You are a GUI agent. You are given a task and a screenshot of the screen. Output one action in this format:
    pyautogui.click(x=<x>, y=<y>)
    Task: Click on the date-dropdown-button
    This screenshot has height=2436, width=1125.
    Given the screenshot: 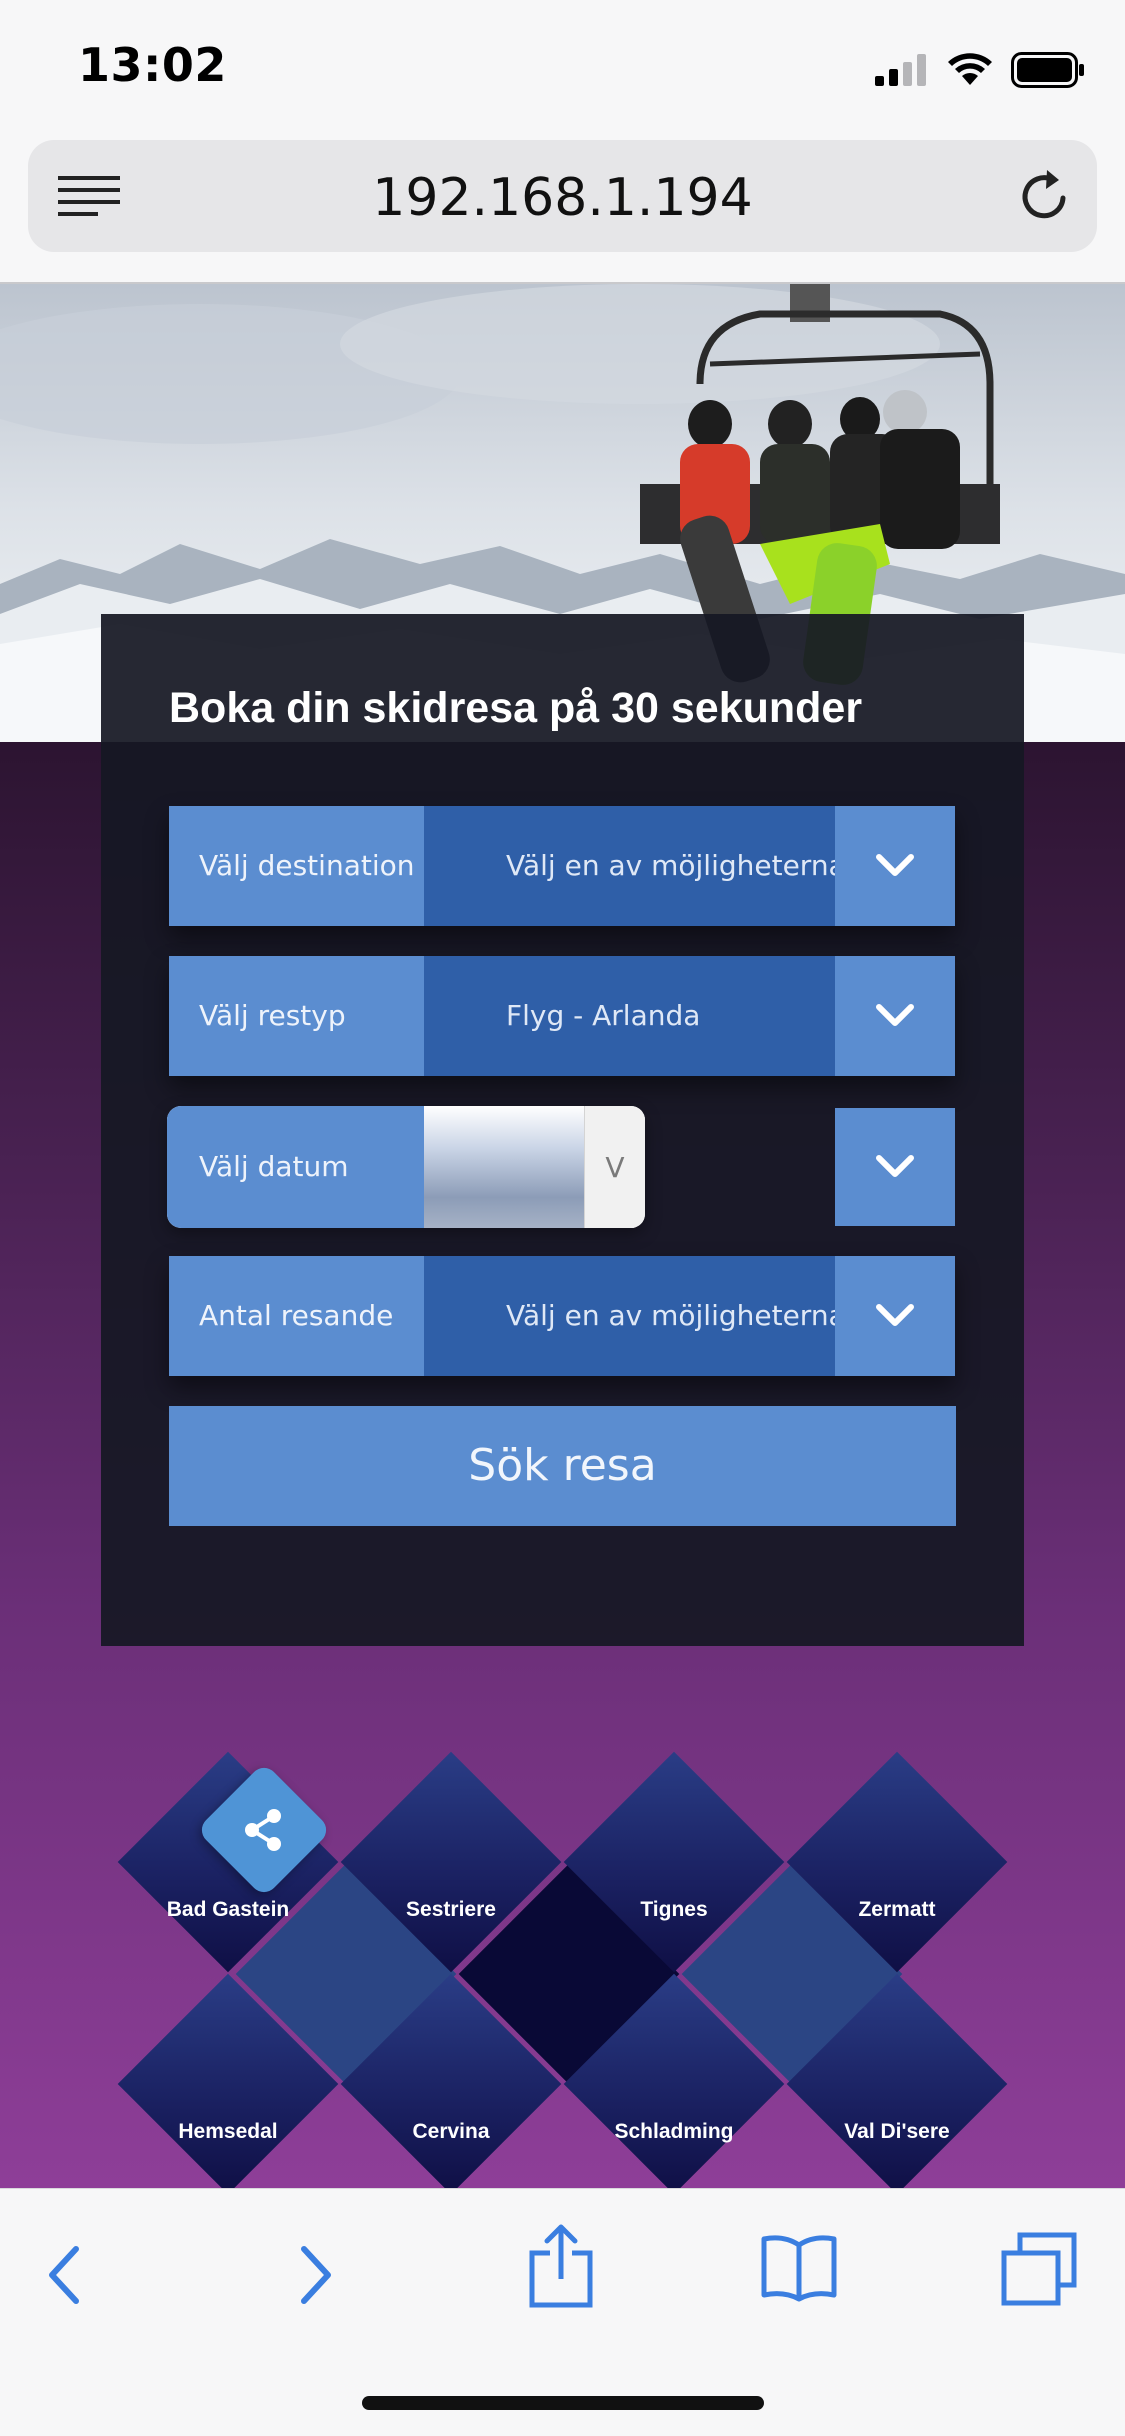 What is the action you would take?
    pyautogui.click(x=895, y=1167)
    